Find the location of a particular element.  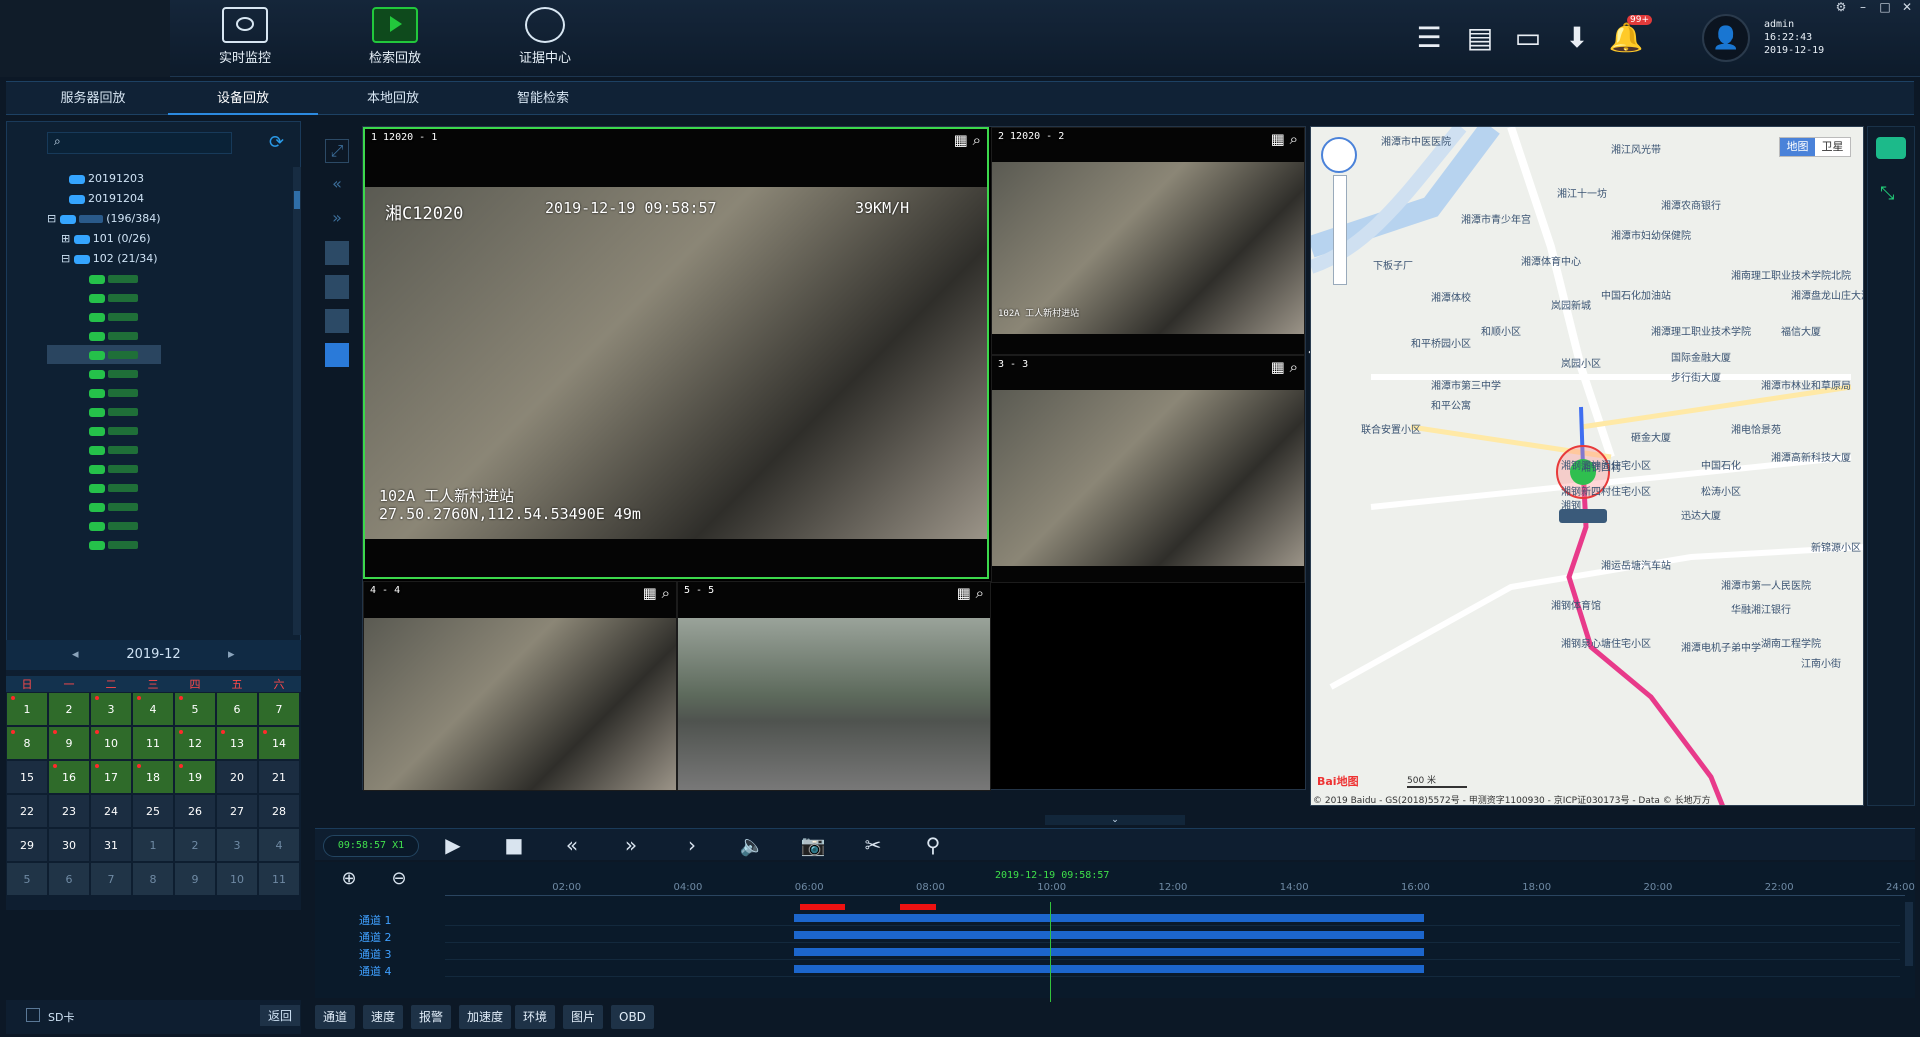

map-poi-label: 湘钢泉心塘住宅小区 is located at coordinates (1606, 642).